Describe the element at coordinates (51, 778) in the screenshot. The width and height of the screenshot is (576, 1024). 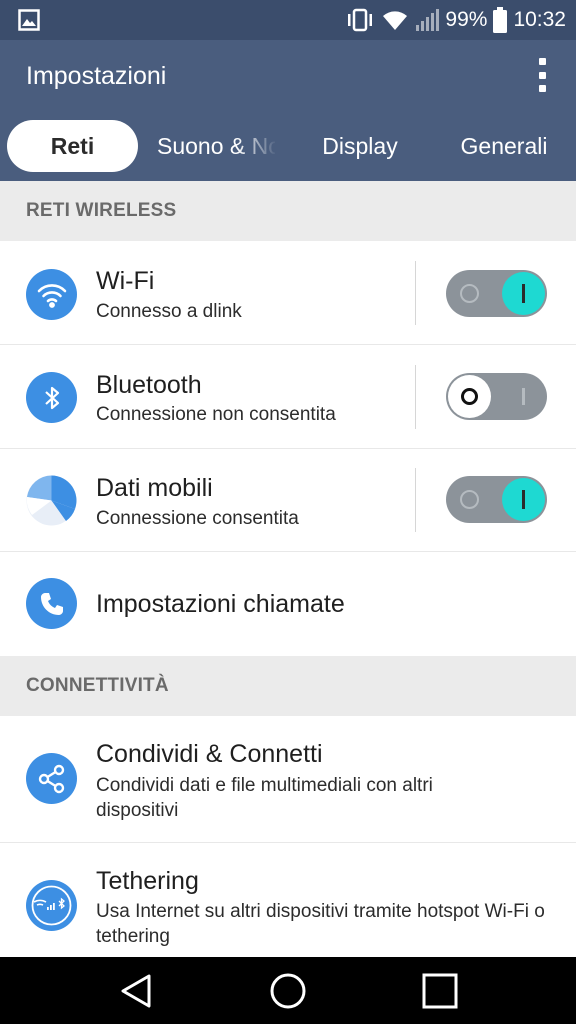
I see `share-icon` at that location.